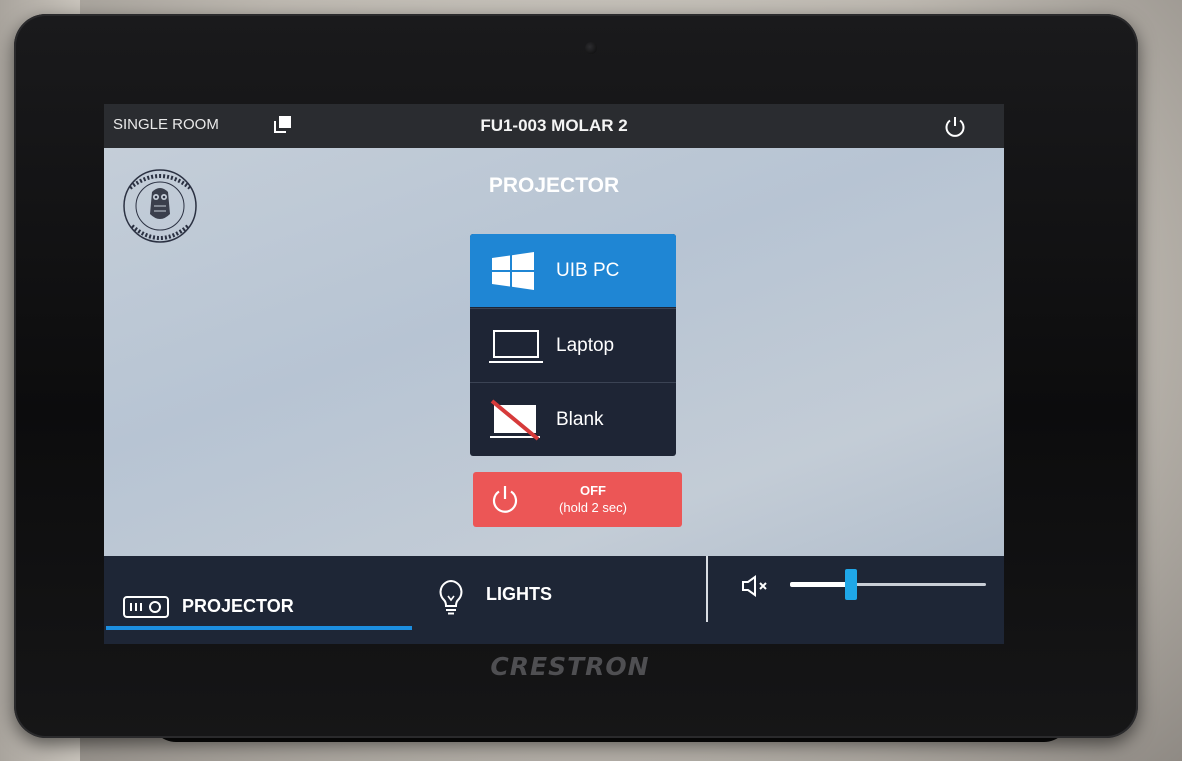 This screenshot has height=761, width=1182. Describe the element at coordinates (580, 419) in the screenshot. I see `source-label: Blank` at that location.